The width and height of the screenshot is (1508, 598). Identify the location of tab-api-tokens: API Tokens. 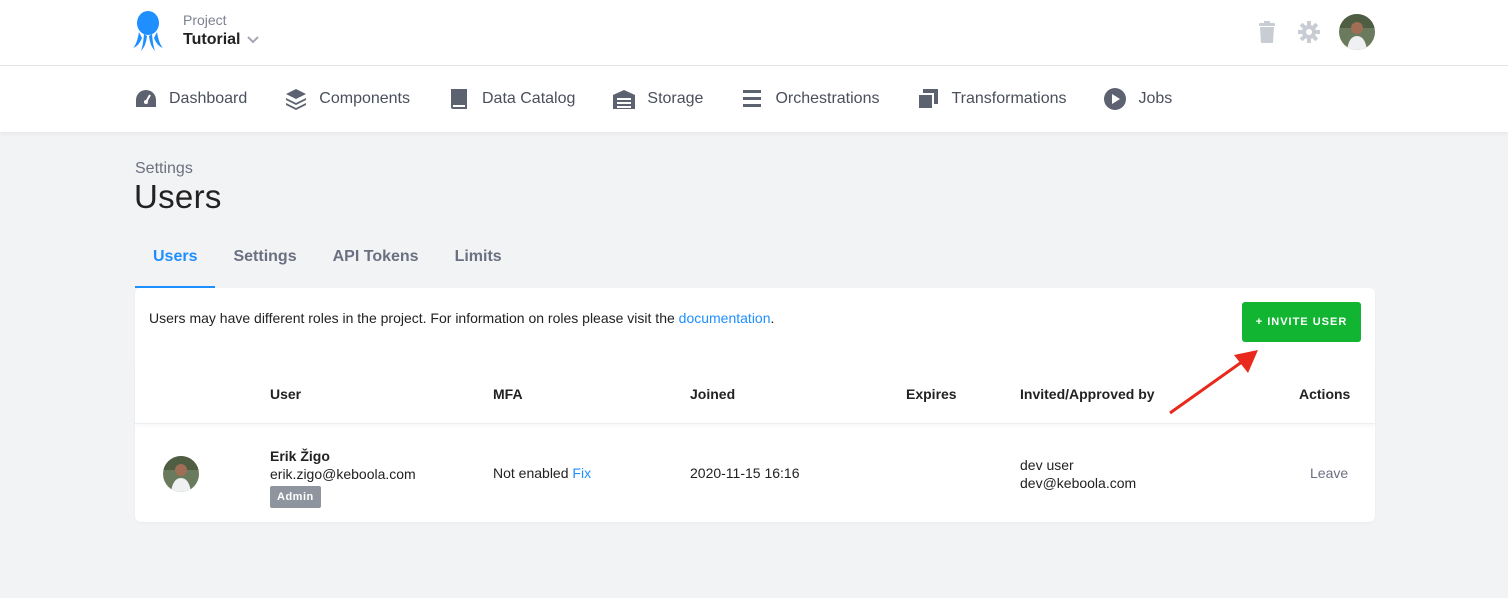
(376, 264).